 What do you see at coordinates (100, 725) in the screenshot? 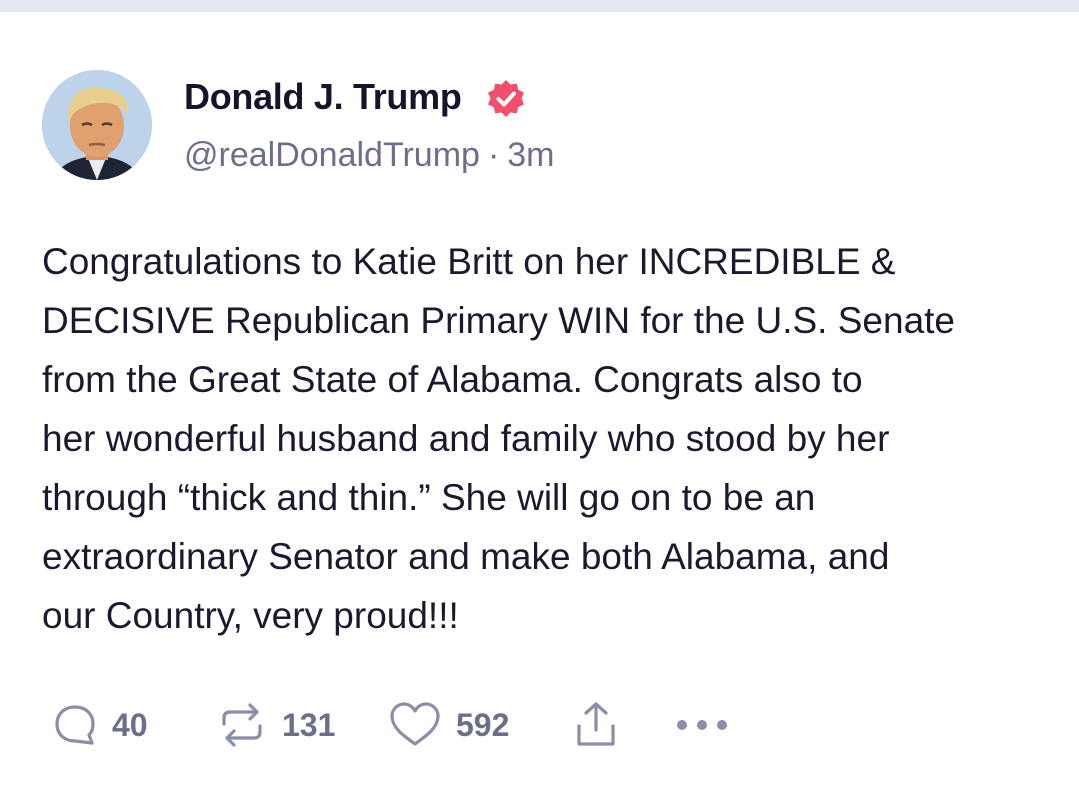
I see `reply-button: 40` at bounding box center [100, 725].